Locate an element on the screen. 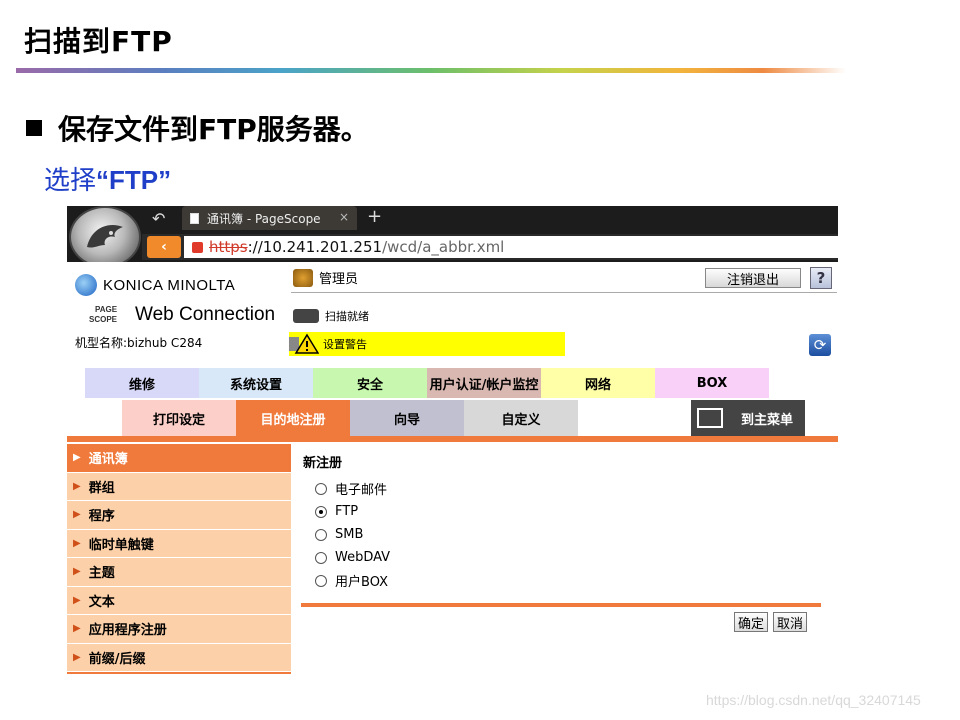  sub-tab: 目的地注册 is located at coordinates (293, 418).